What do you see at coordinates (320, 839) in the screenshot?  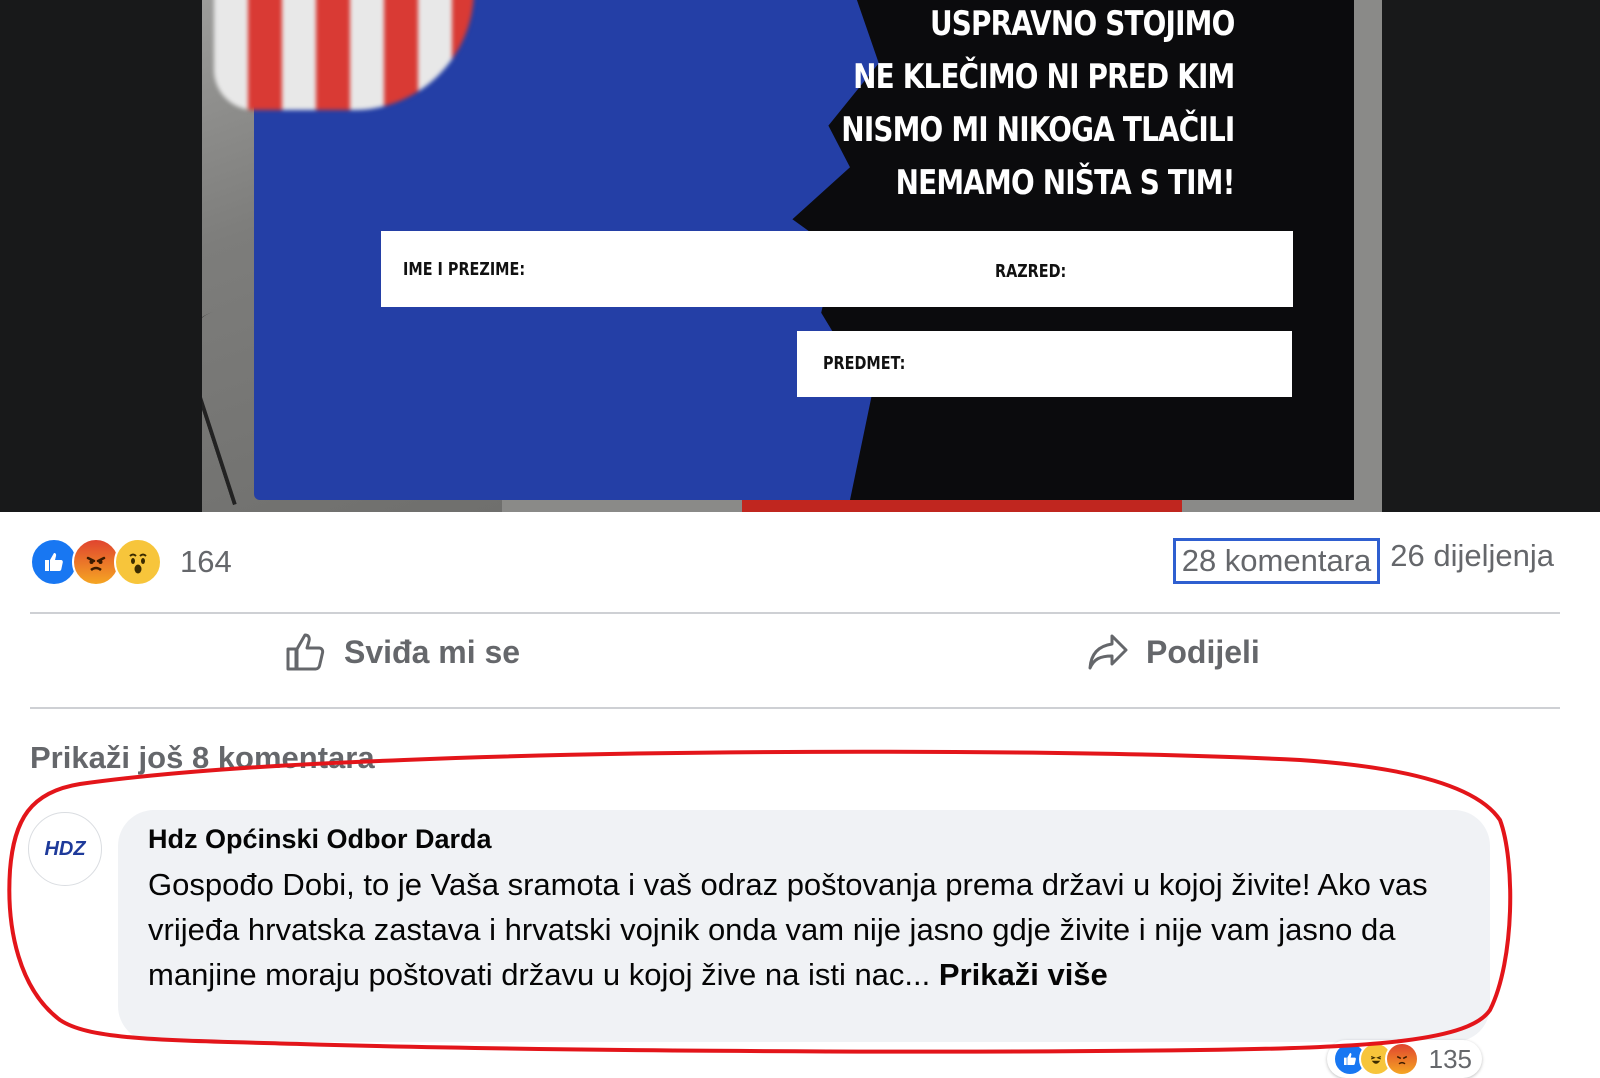 I see `comment-author: Hdz Općinski Odbor Darda` at bounding box center [320, 839].